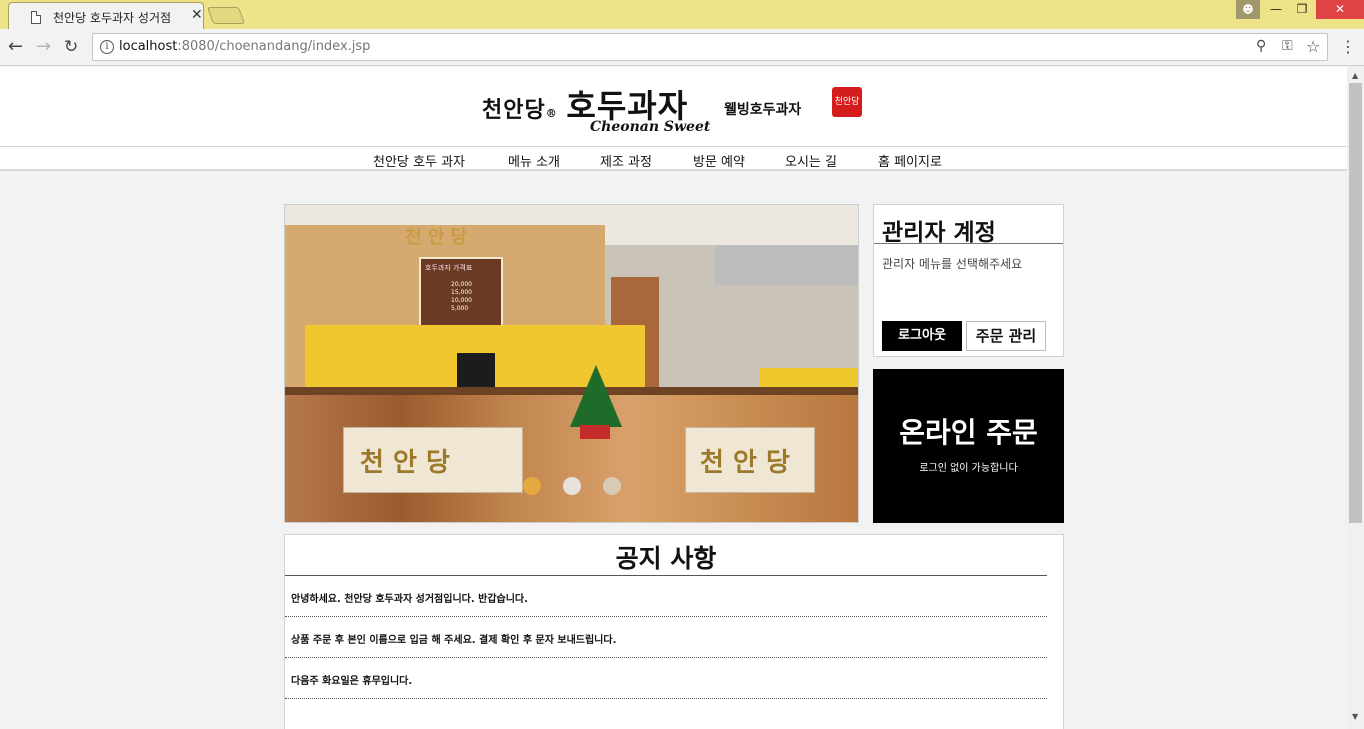 Image resolution: width=1364 pixels, height=729 pixels. I want to click on notice-item: 안녕하세요. 천안당 호두과자 성거점입니다. 반갑습니다., so click(409, 597).